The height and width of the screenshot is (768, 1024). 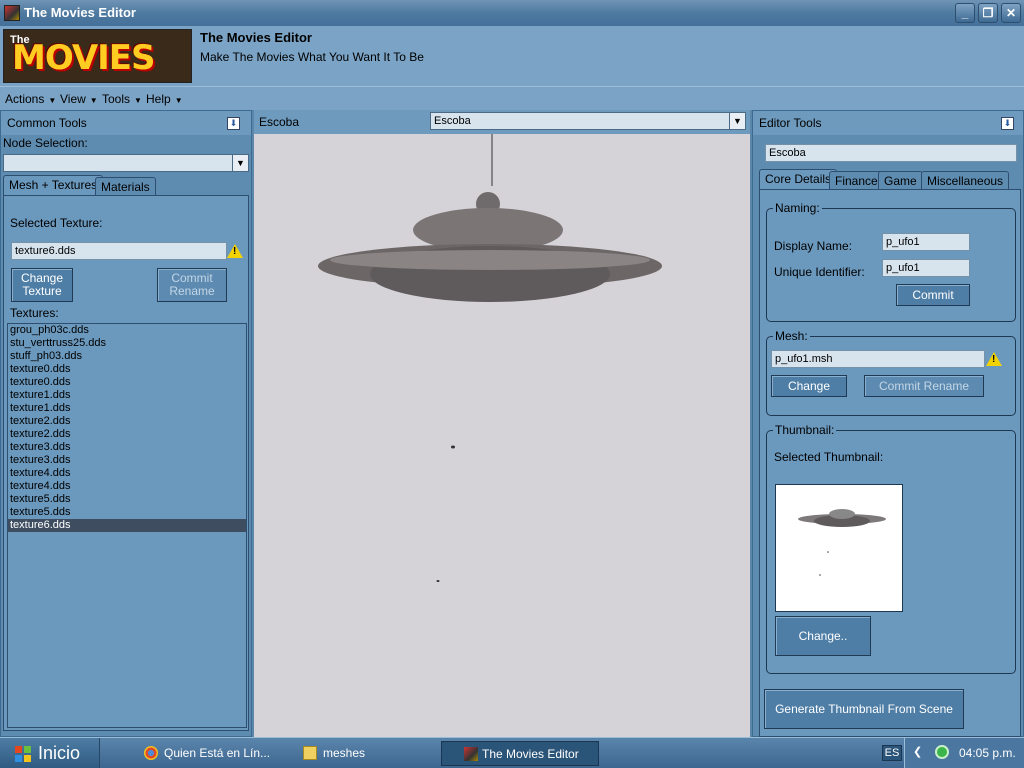 What do you see at coordinates (127, 330) in the screenshot?
I see `list-item: grou_ph03c.dds` at bounding box center [127, 330].